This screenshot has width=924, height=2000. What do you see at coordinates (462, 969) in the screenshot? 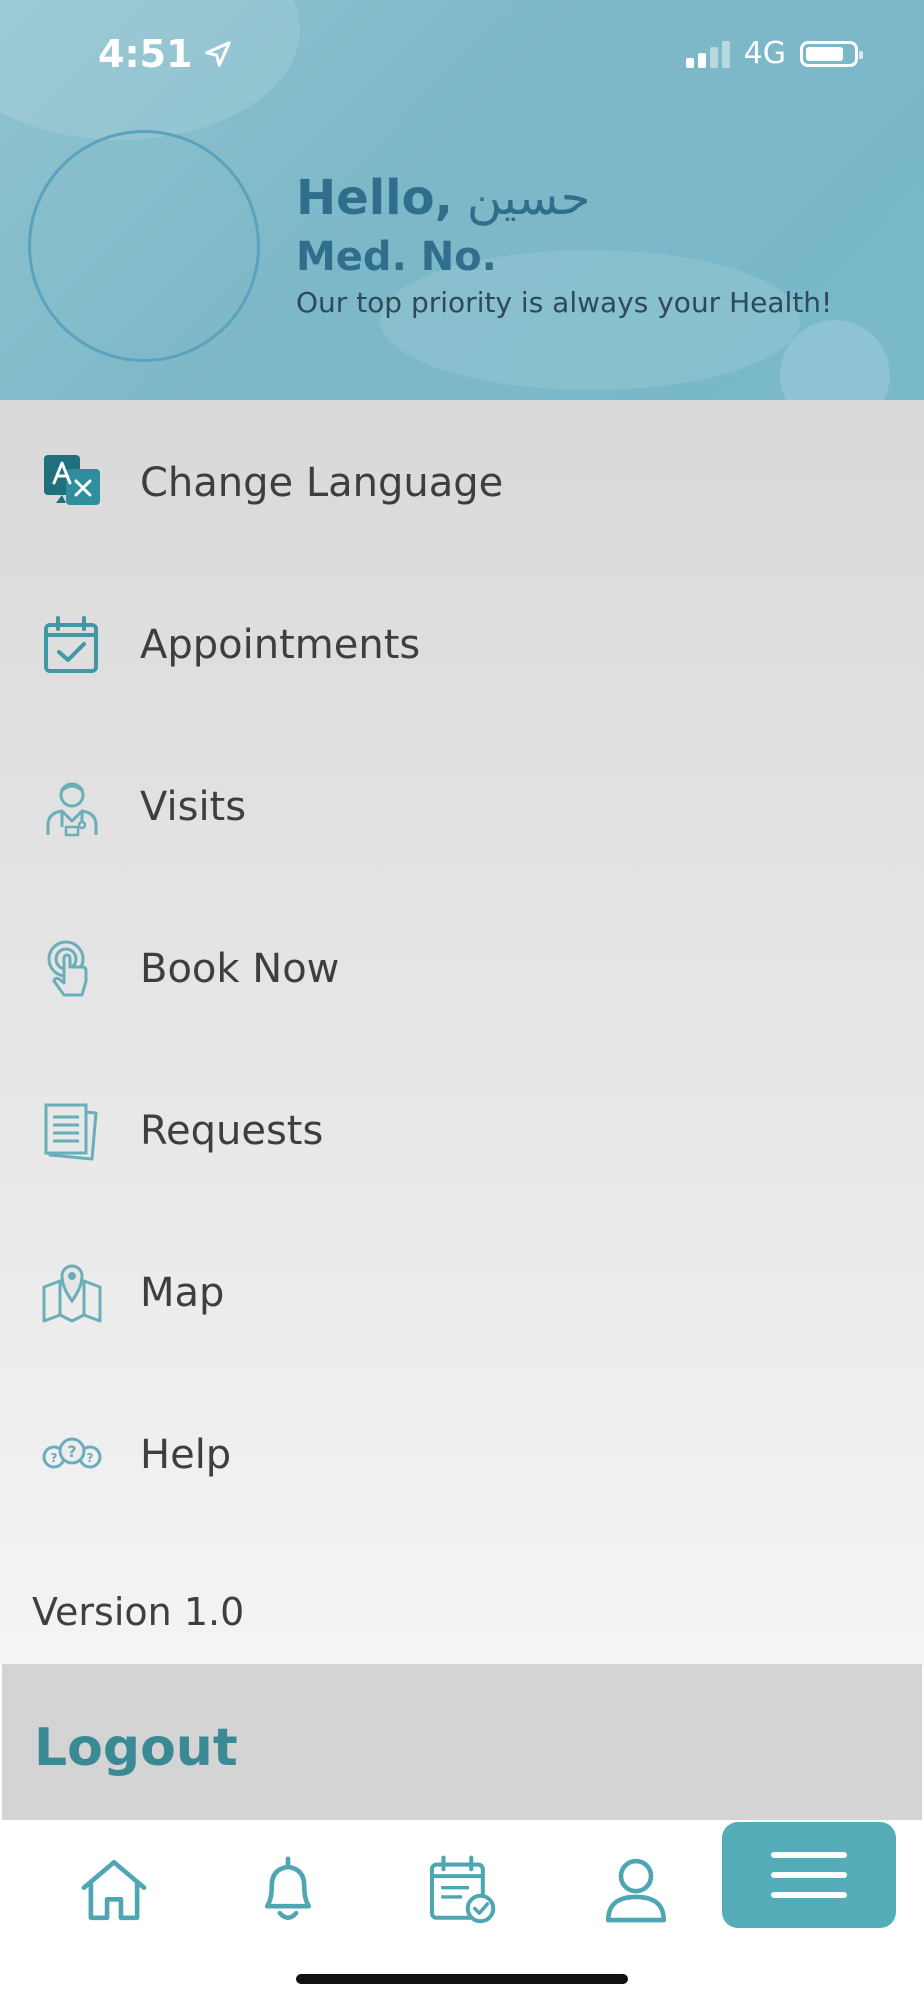
I see `menu-item-book-now: Book Now` at bounding box center [462, 969].